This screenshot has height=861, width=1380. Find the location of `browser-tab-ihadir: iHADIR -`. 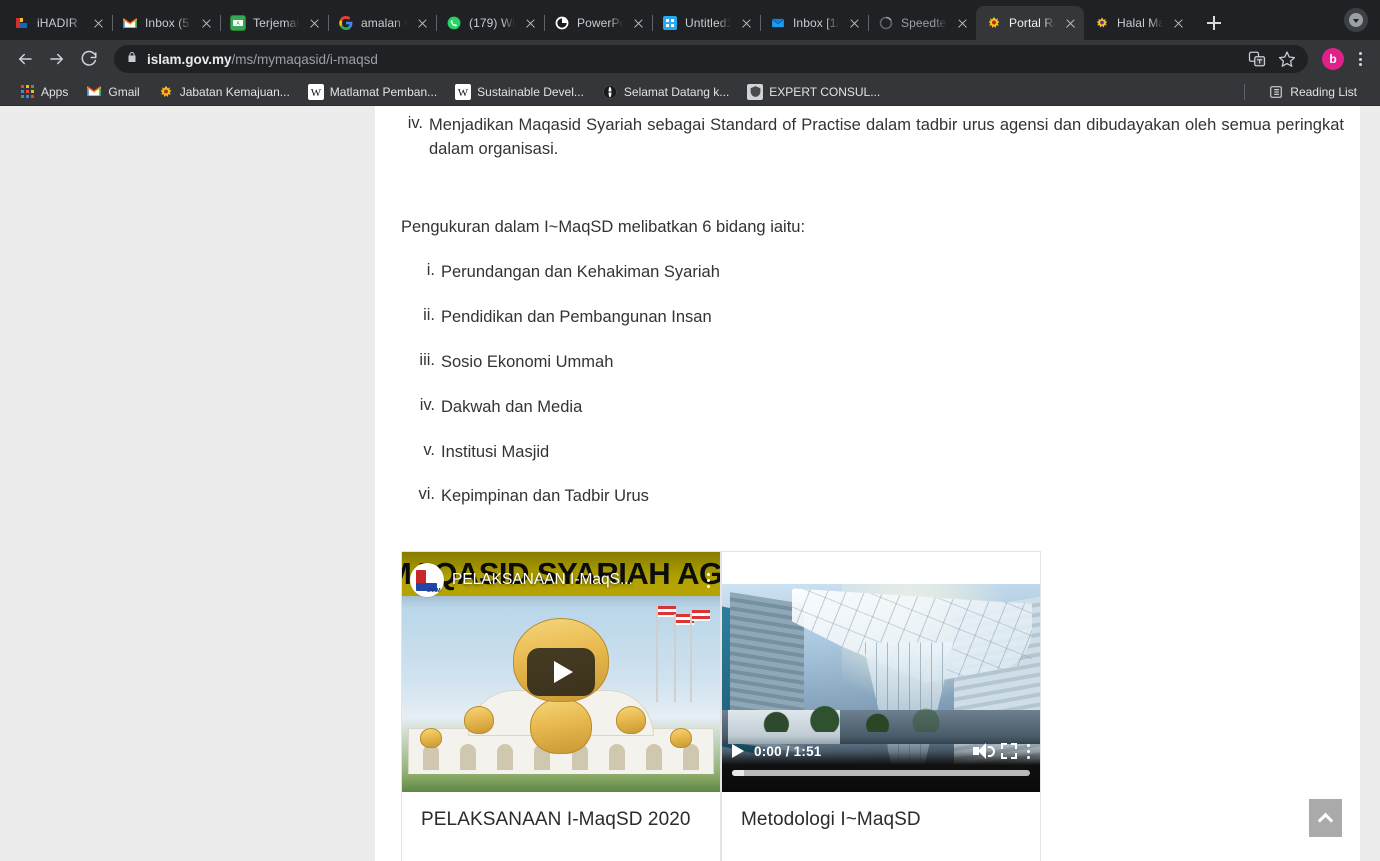

browser-tab-ihadir: iHADIR - is located at coordinates (58, 23).